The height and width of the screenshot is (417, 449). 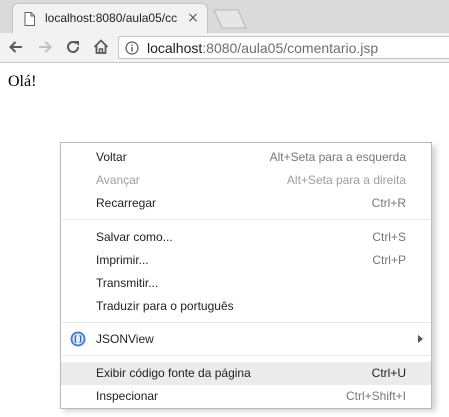 What do you see at coordinates (246, 237) in the screenshot?
I see `menu-item-salvar-como: Salvar como... Ctrl+S` at bounding box center [246, 237].